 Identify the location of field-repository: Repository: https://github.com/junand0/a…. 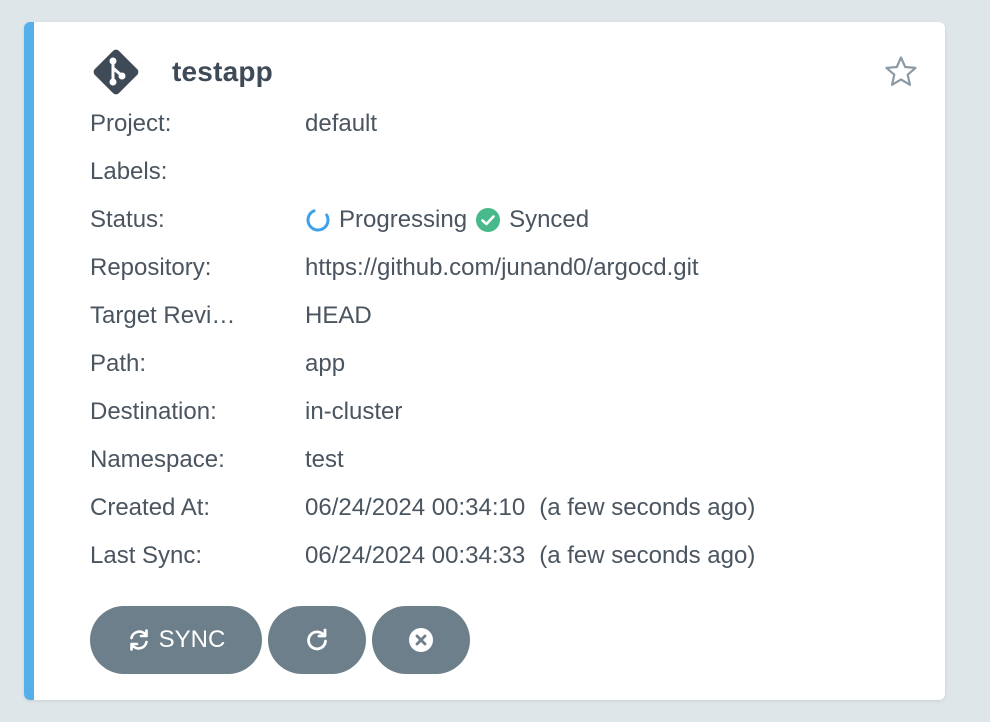
(422, 268).